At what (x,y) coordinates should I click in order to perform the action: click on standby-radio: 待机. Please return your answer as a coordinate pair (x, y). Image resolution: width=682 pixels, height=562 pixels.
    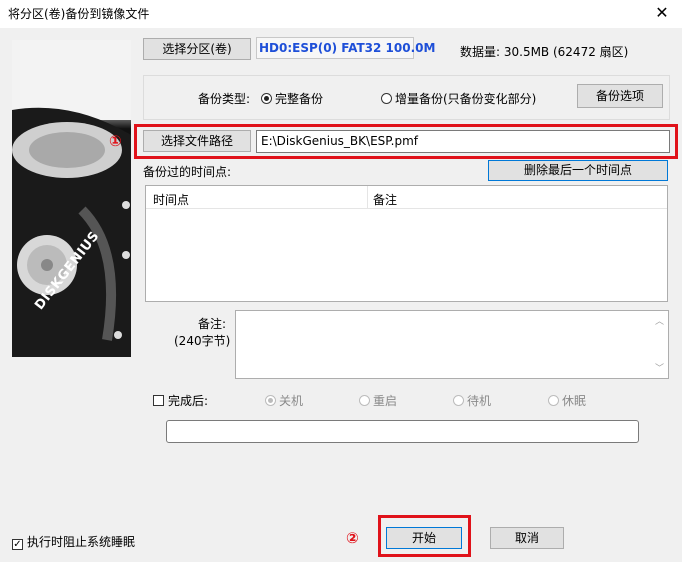
    Looking at the image, I should click on (472, 400).